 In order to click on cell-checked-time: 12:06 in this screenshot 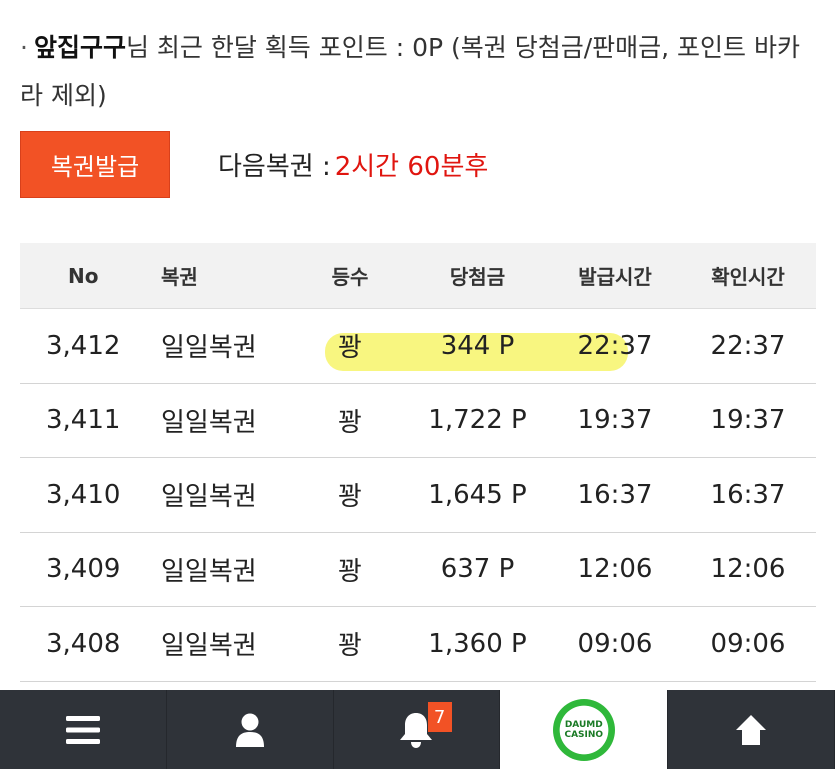, I will do `click(748, 569)`.